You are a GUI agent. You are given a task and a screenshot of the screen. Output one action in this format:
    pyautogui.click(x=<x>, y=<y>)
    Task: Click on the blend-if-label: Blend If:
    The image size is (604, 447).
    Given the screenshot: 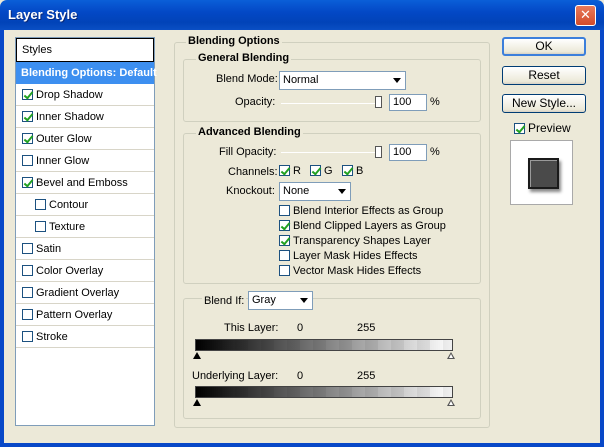 What is the action you would take?
    pyautogui.click(x=224, y=301)
    